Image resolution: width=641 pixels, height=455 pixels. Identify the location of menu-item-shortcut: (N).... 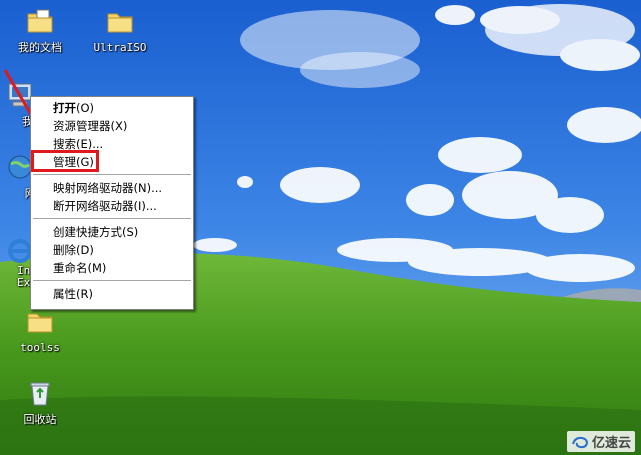
(148, 188).